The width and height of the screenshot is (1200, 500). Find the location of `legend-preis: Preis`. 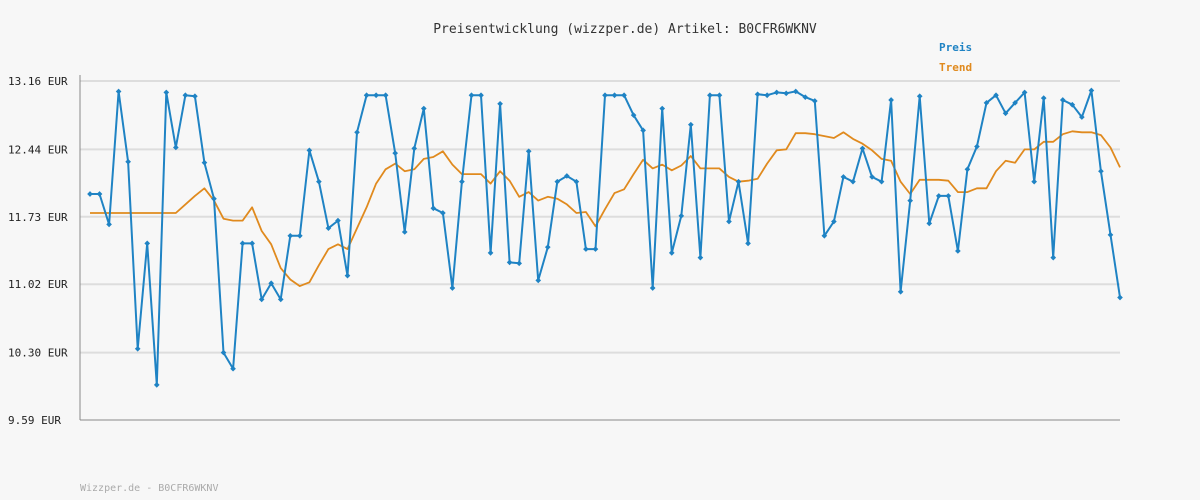

legend-preis: Preis is located at coordinates (955, 47).